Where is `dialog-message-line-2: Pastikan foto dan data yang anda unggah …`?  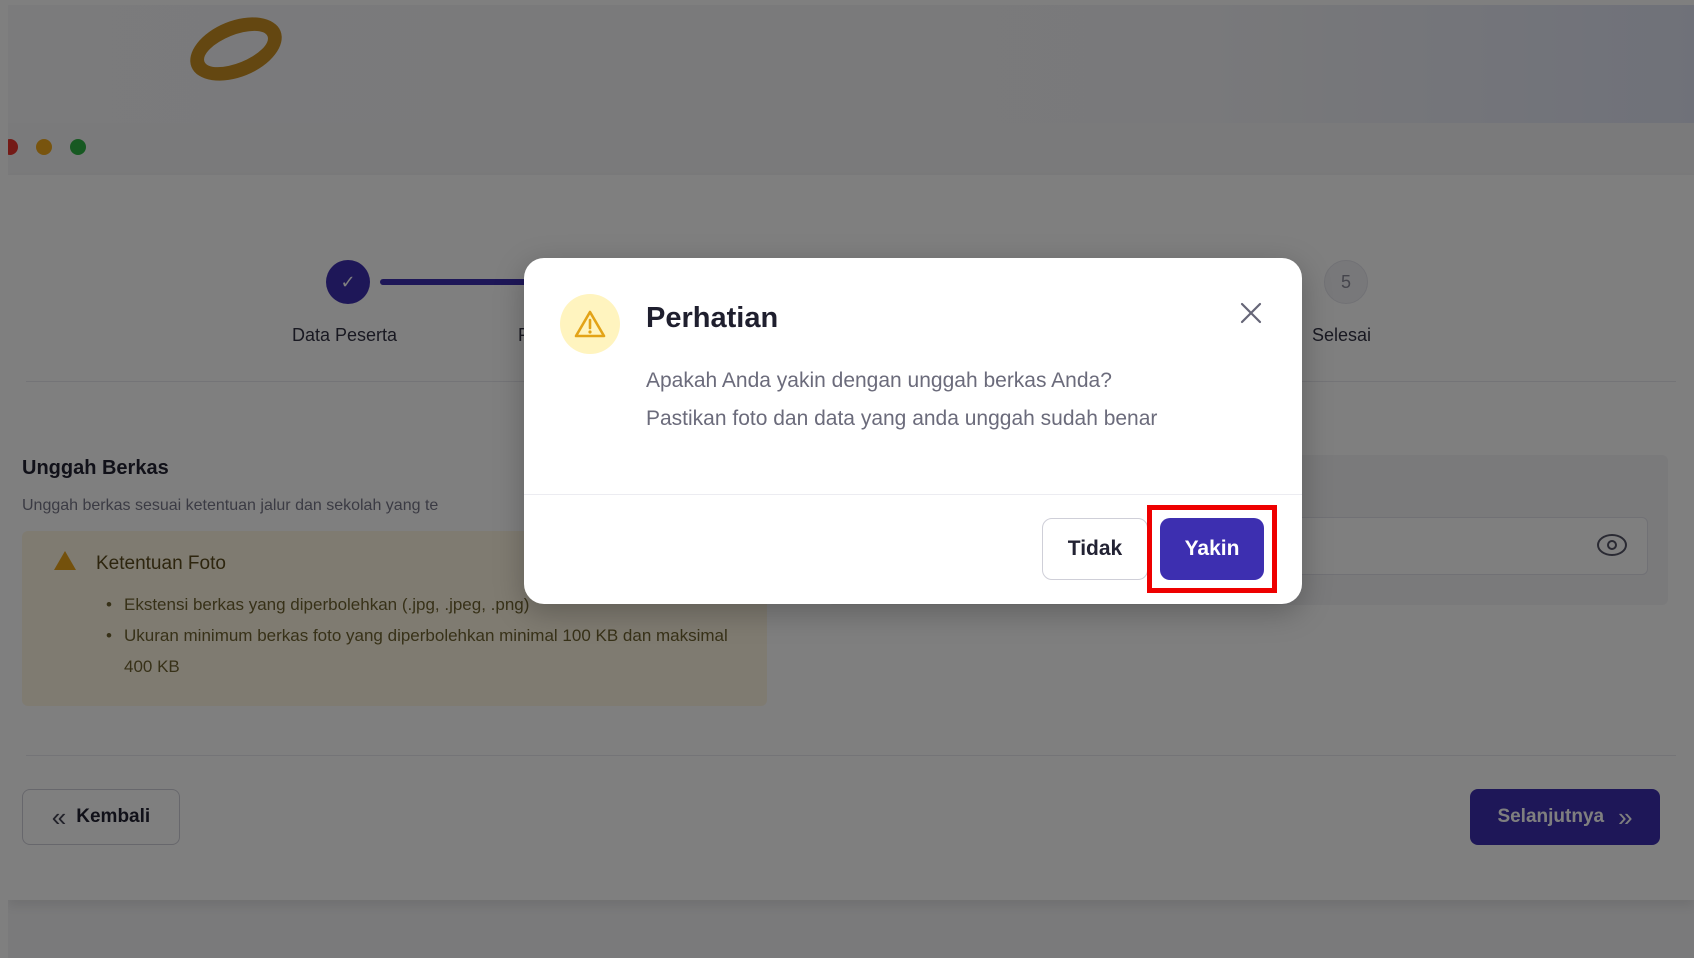 dialog-message-line-2: Pastikan foto dan data yang anda unggah … is located at coordinates (902, 418).